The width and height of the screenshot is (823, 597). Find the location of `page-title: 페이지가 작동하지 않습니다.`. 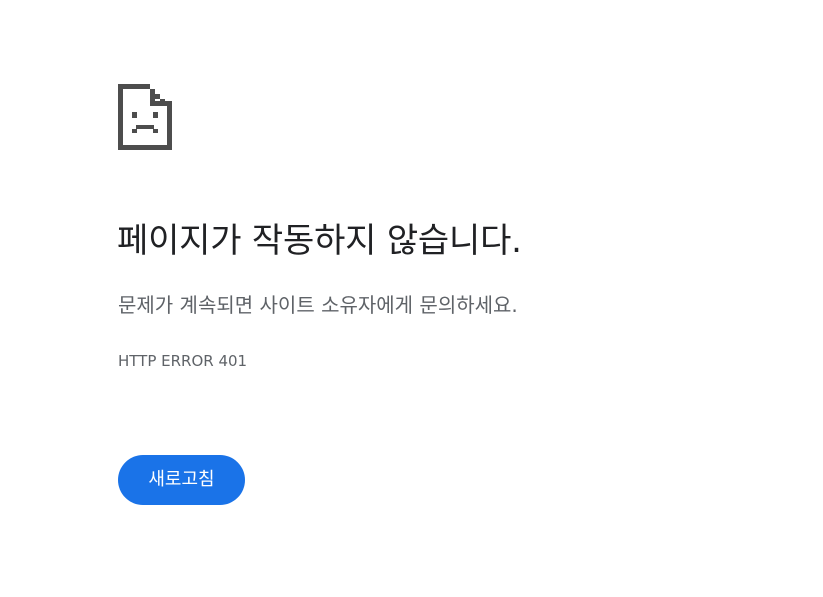

page-title: 페이지가 작동하지 않습니다. is located at coordinates (319, 241).